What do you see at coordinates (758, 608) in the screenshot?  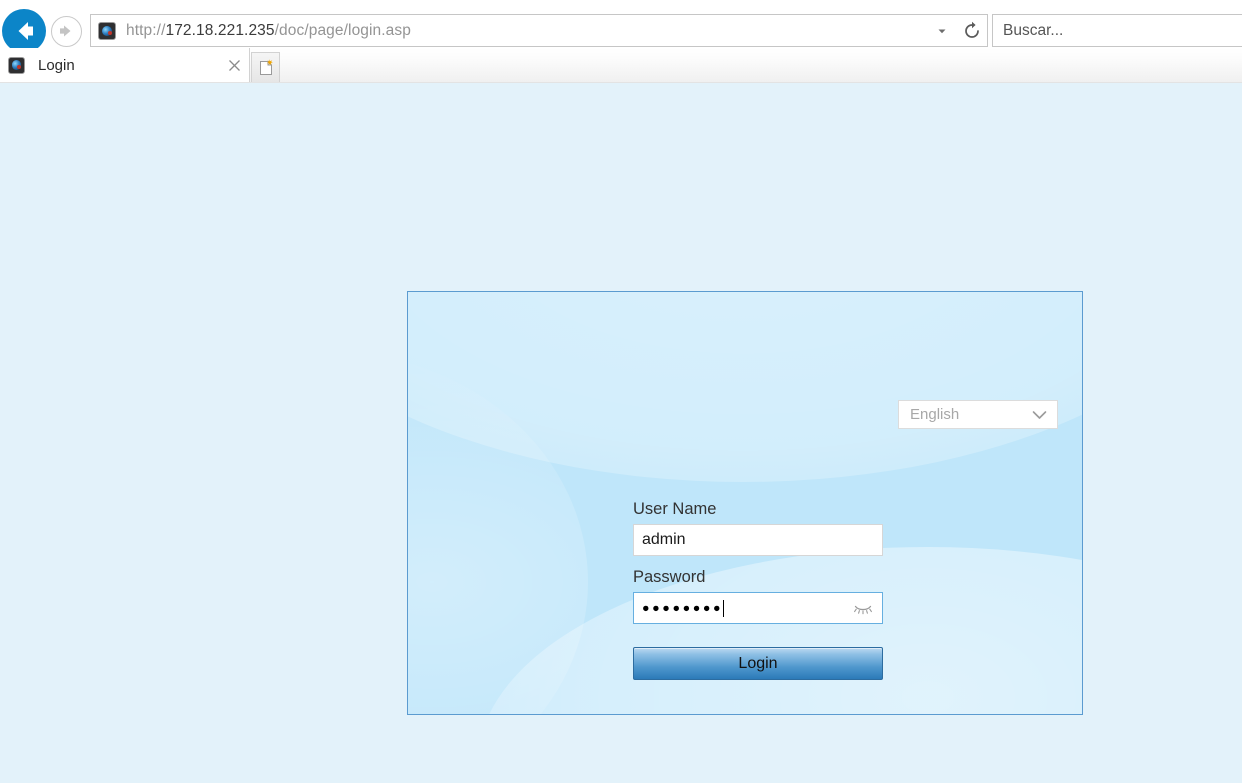 I see `password-input: ●●●●●●●●` at bounding box center [758, 608].